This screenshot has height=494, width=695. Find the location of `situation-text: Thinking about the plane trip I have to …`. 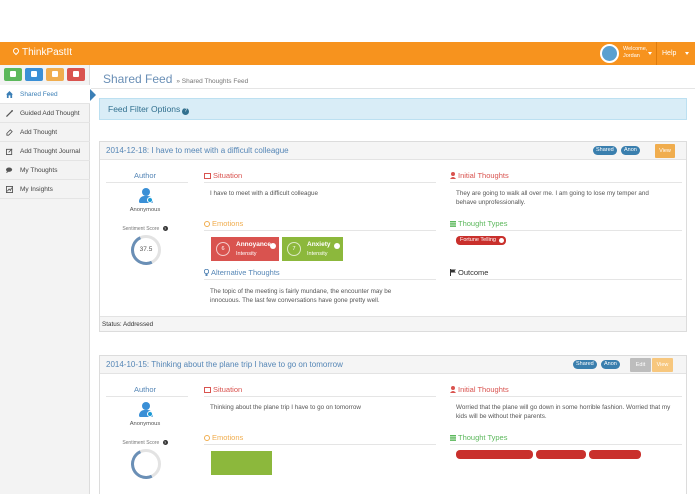

situation-text: Thinking about the plane trip I have to … is located at coordinates (285, 407).